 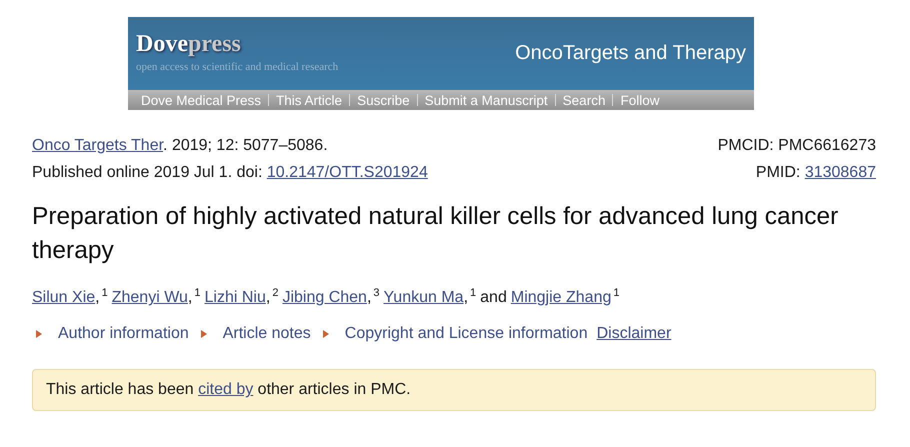 I want to click on author-link: Yunkun Ma, so click(x=424, y=297).